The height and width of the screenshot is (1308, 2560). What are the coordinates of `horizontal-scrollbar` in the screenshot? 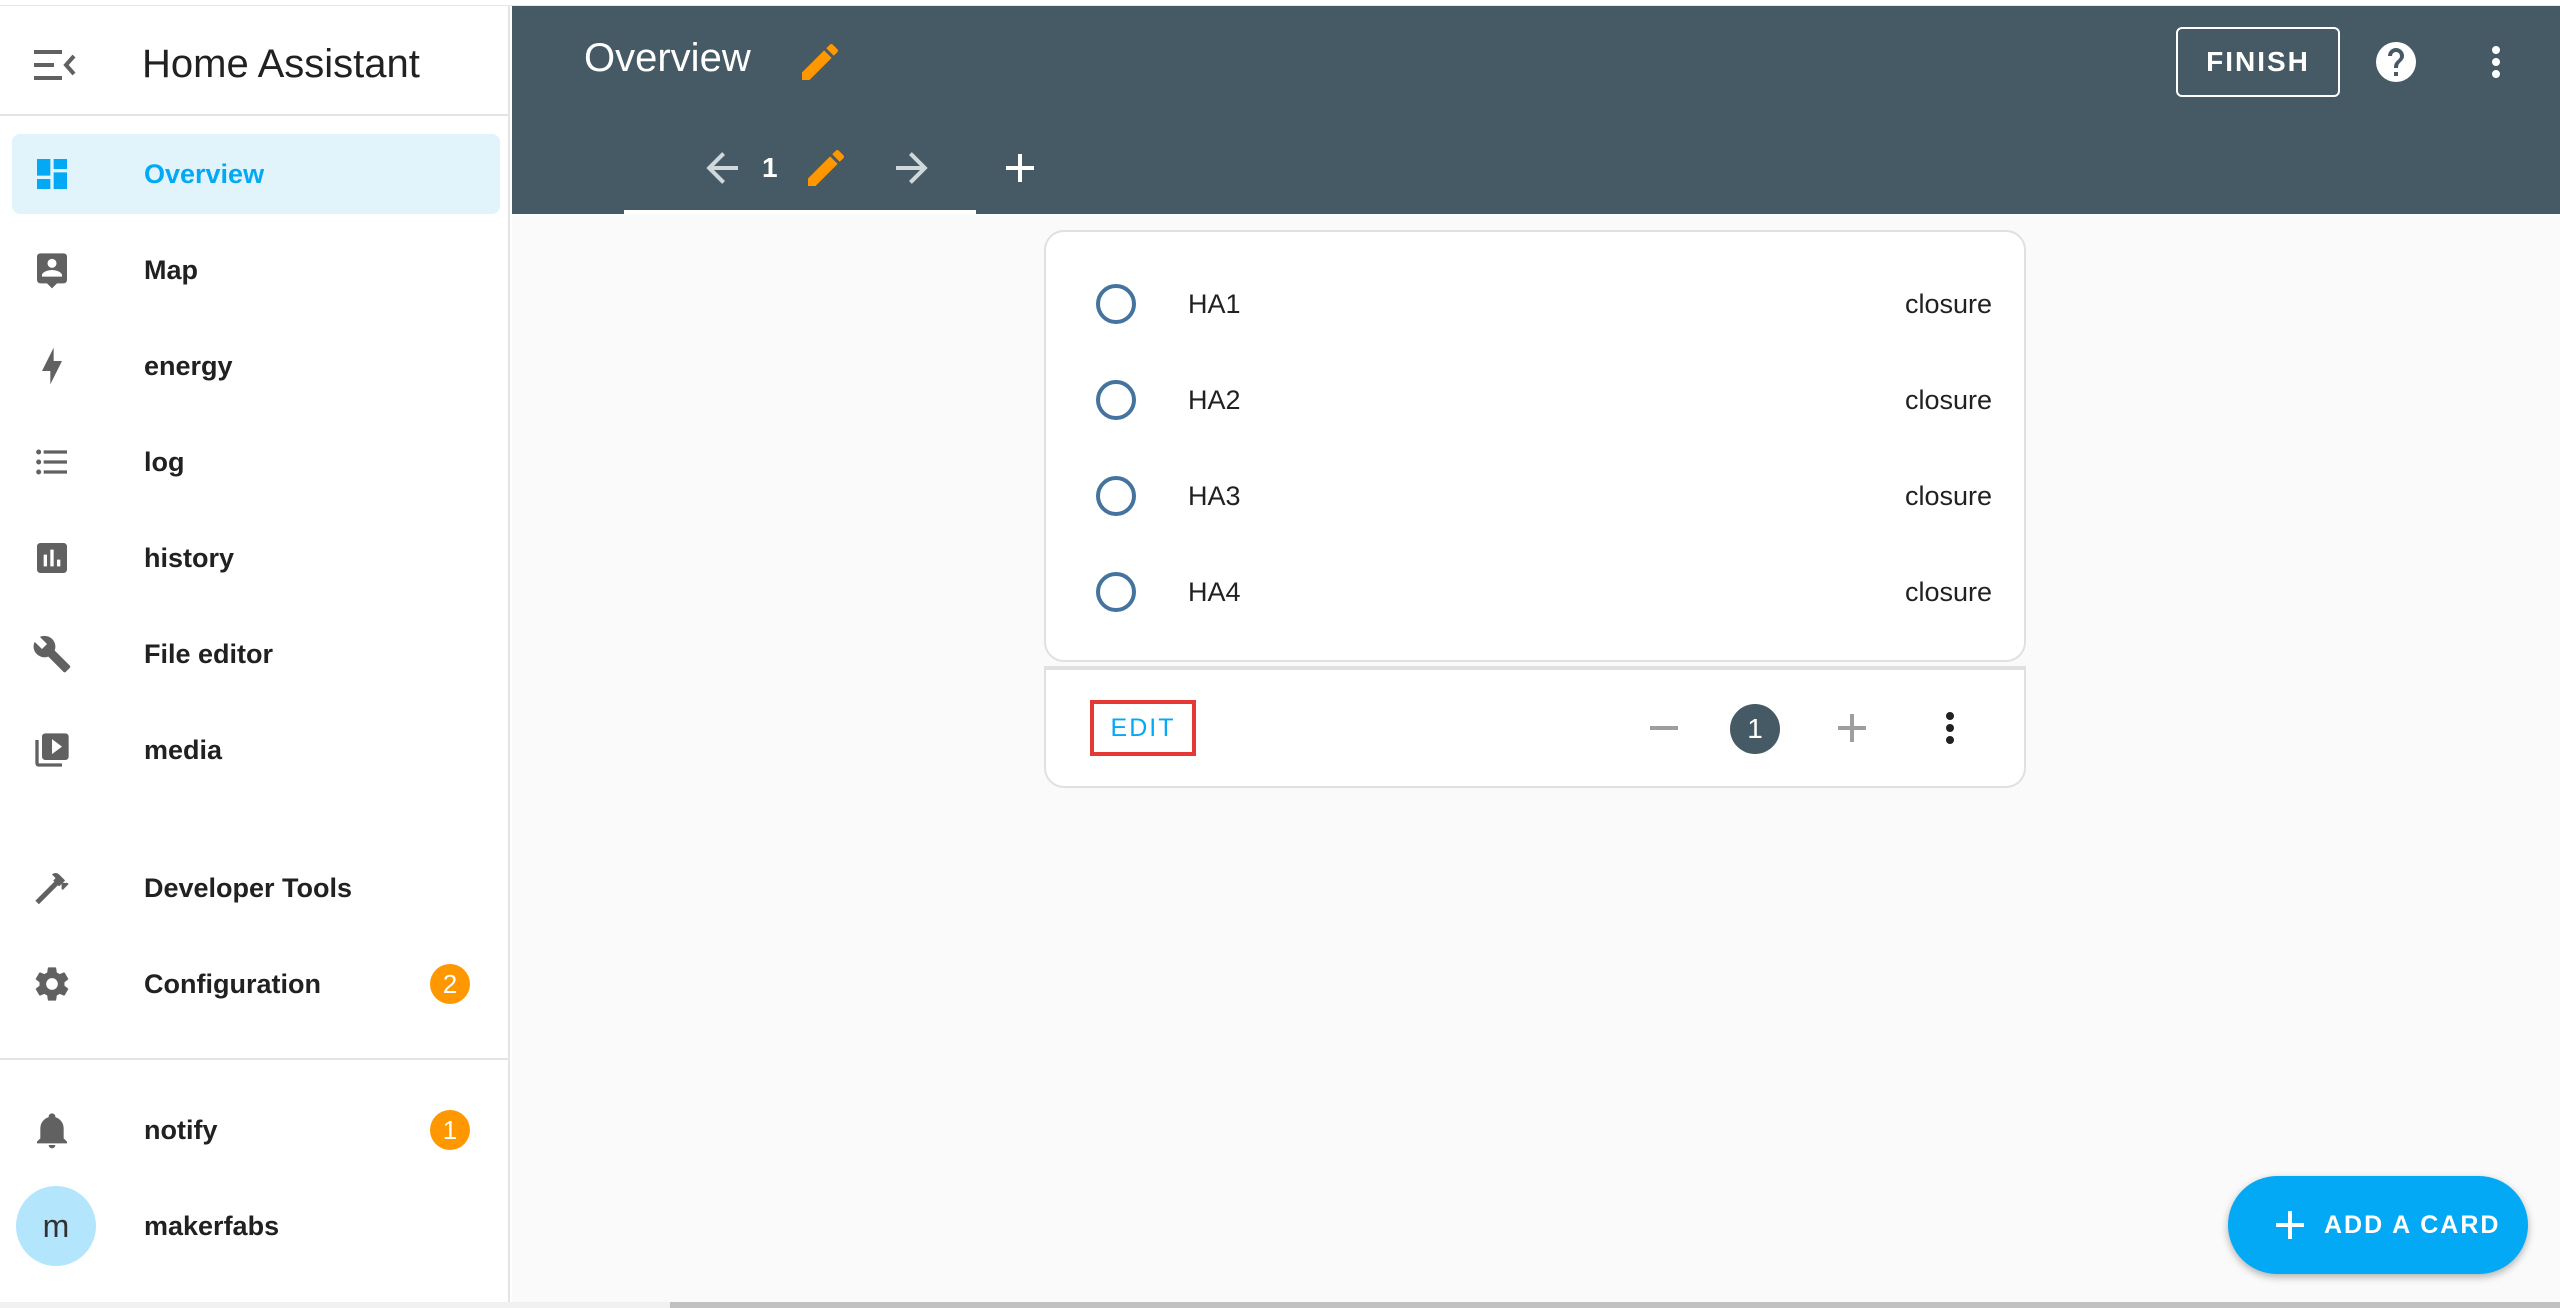 It's located at (1280, 1305).